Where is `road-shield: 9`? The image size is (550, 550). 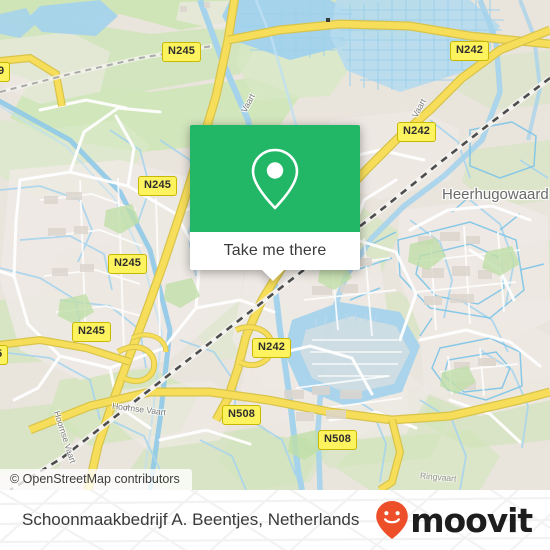 road-shield: 9 is located at coordinates (5, 72).